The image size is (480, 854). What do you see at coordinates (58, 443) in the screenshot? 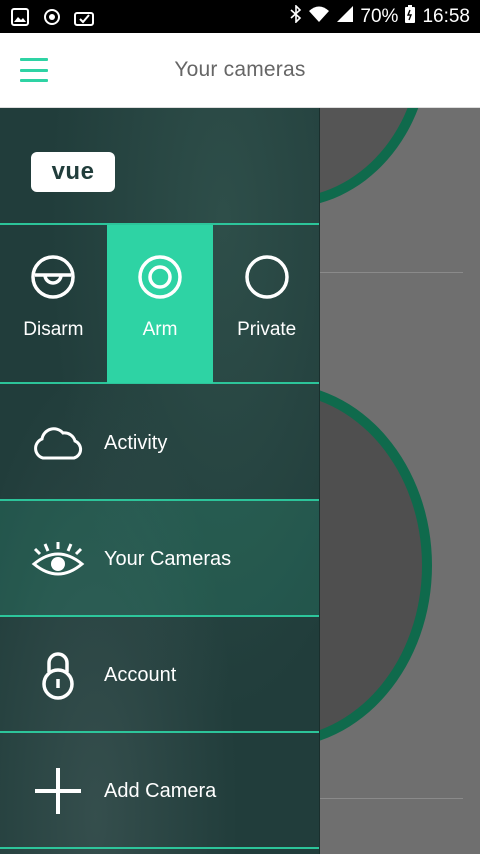
I see `cloud-icon` at bounding box center [58, 443].